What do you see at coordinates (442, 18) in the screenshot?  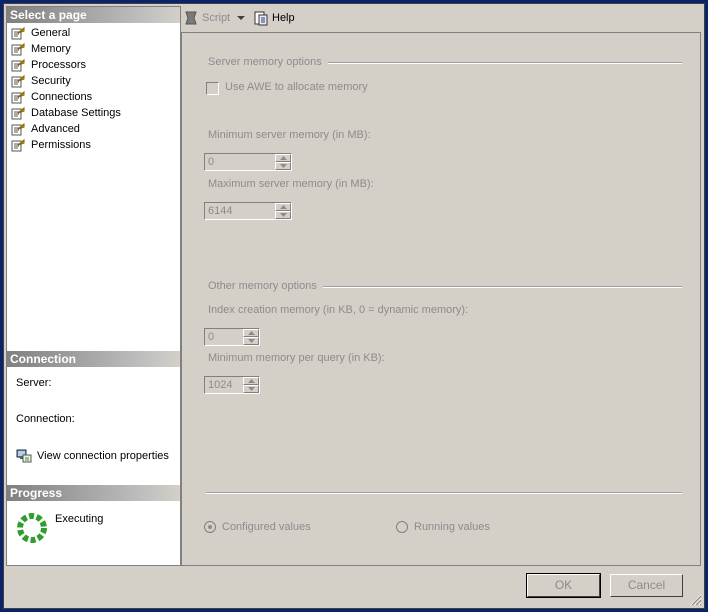 I see `toolbar: Script Help` at bounding box center [442, 18].